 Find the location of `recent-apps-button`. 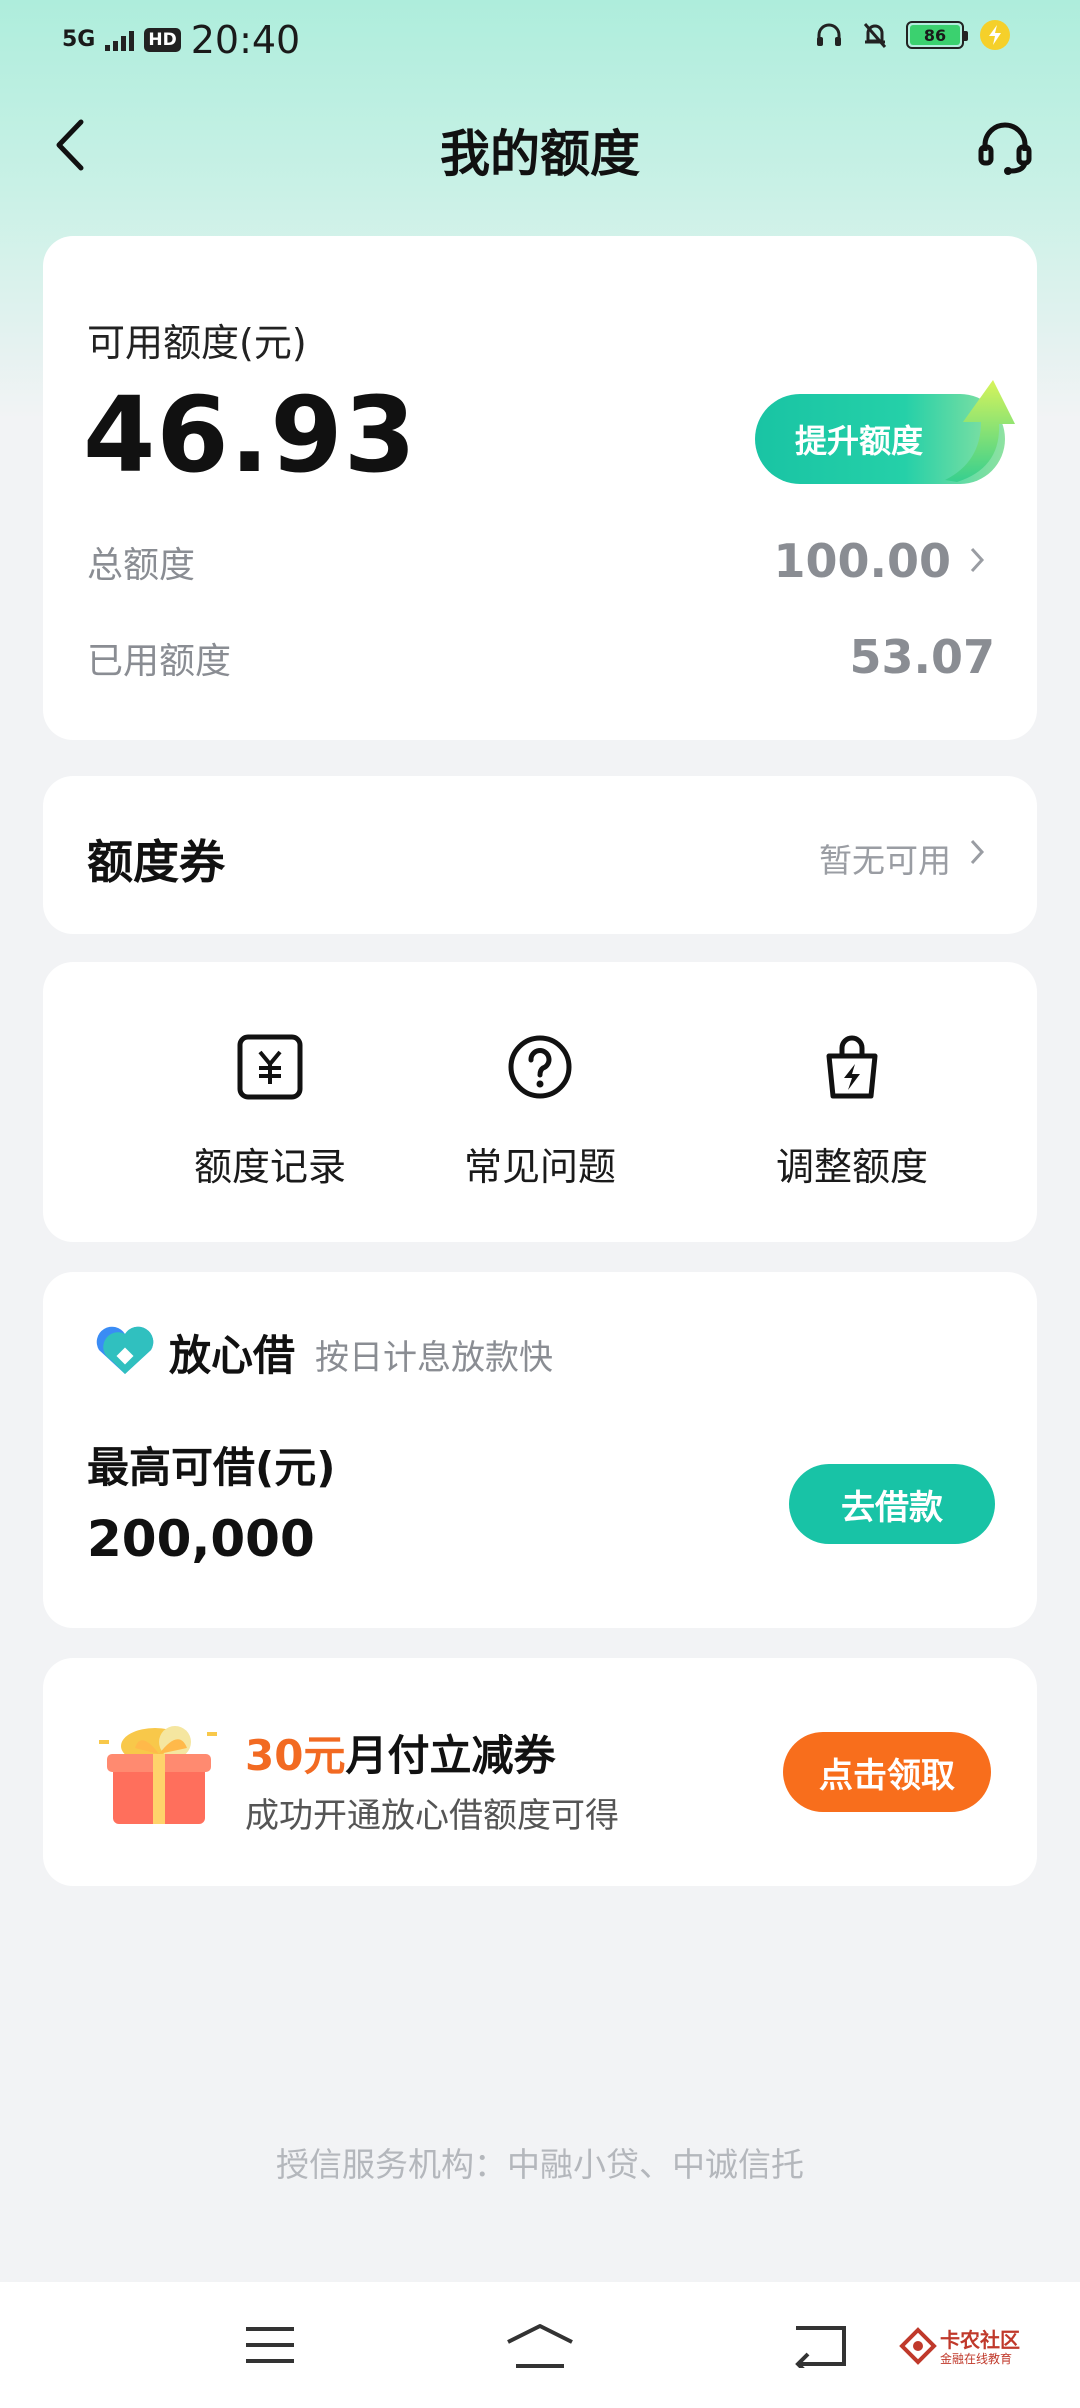

recent-apps-button is located at coordinates (270, 2345).